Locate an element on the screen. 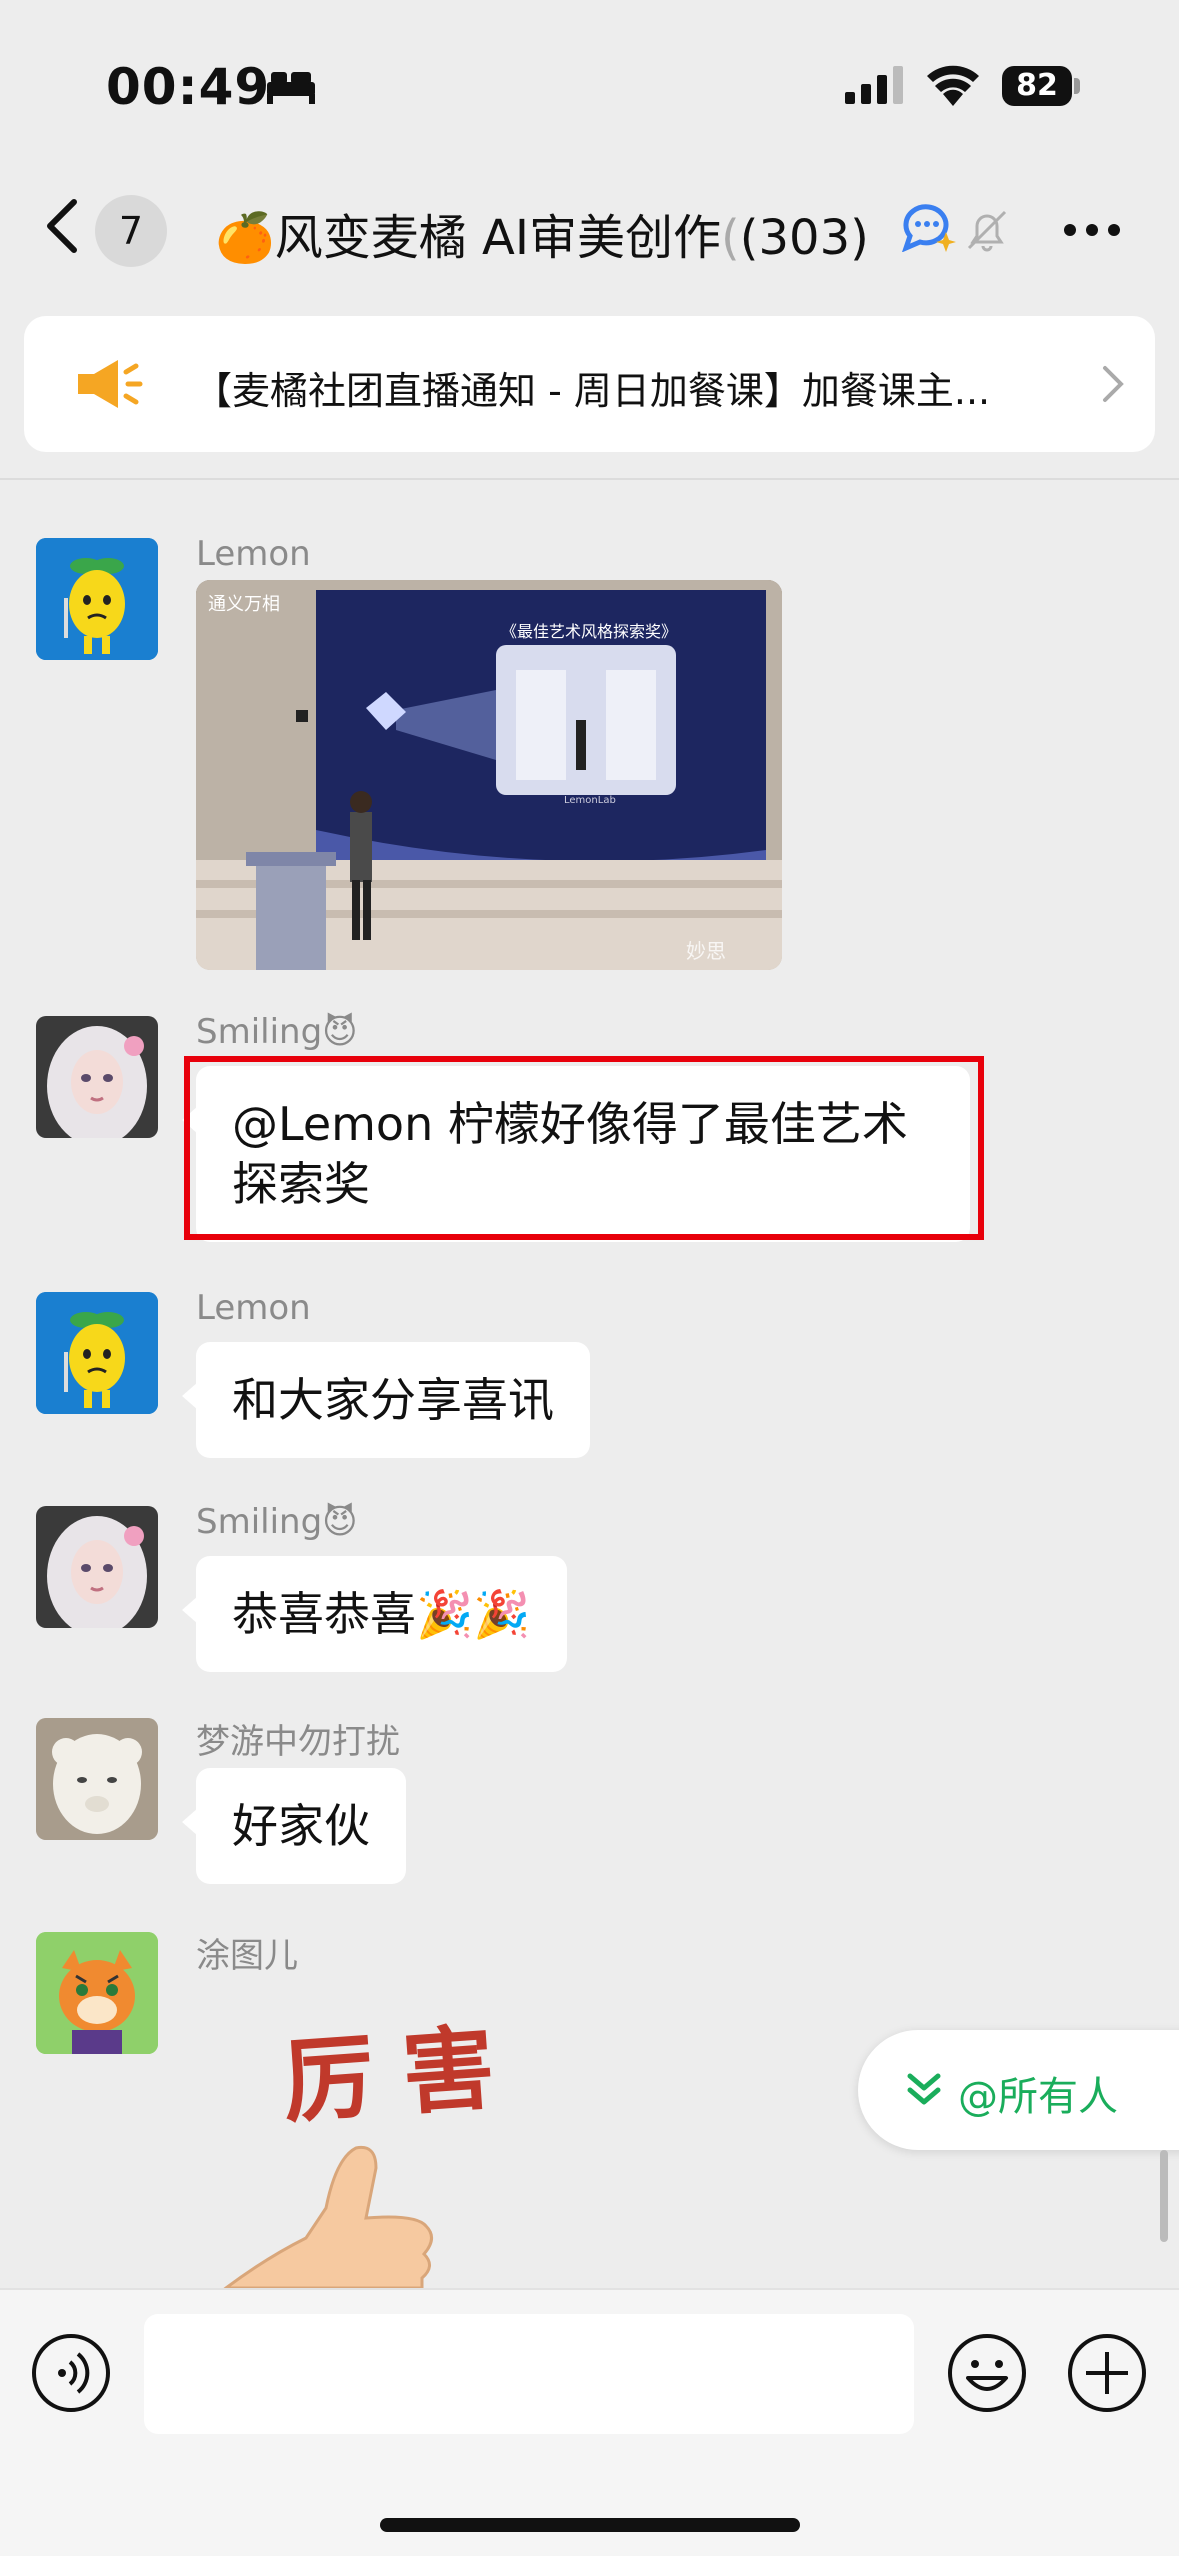 The height and width of the screenshot is (2556, 1179). member-count: (303) is located at coordinates (804, 238).